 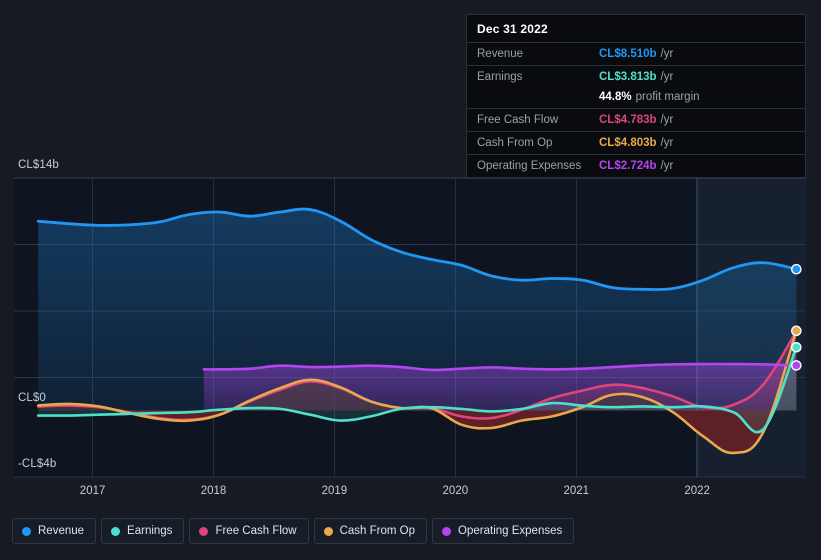 What do you see at coordinates (529, 166) in the screenshot?
I see `tooltip-row-label: Operating Expenses` at bounding box center [529, 166].